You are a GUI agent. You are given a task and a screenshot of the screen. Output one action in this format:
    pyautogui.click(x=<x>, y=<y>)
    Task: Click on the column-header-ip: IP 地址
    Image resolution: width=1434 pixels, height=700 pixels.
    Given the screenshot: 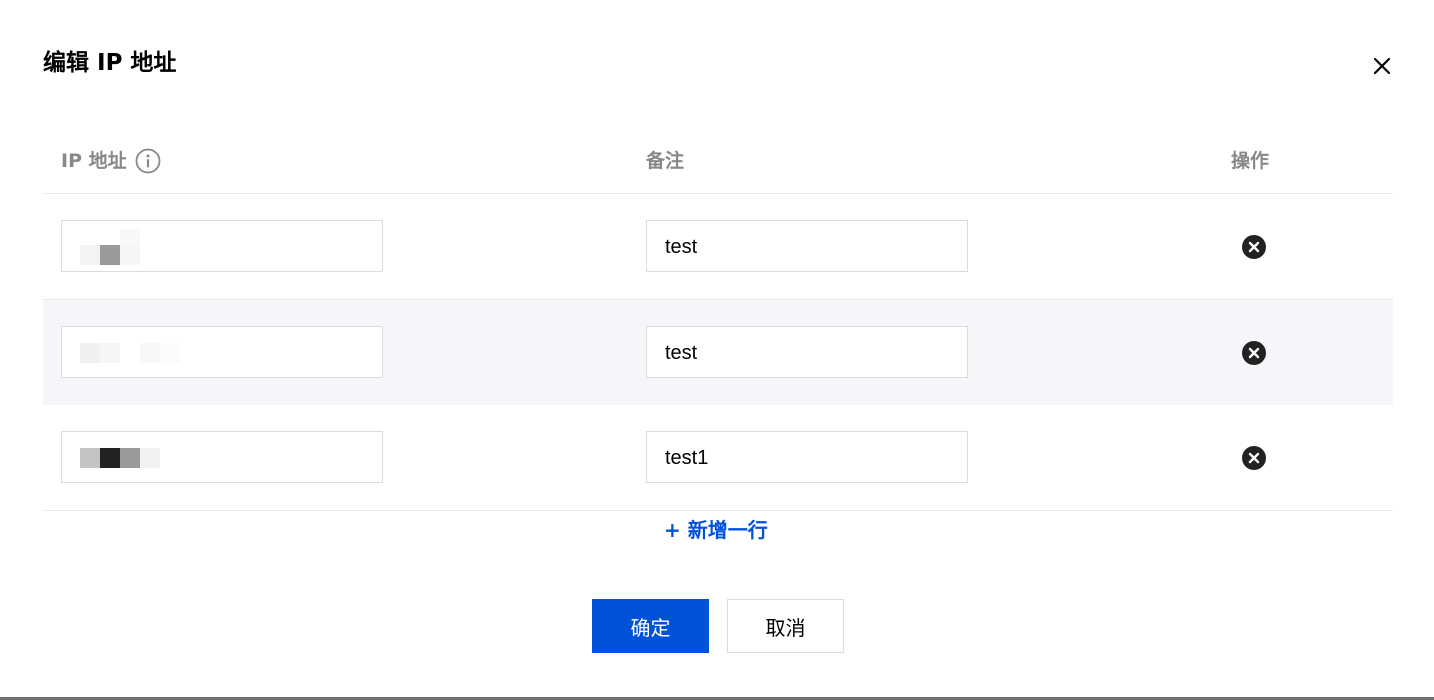 What is the action you would take?
    pyautogui.click(x=111, y=161)
    